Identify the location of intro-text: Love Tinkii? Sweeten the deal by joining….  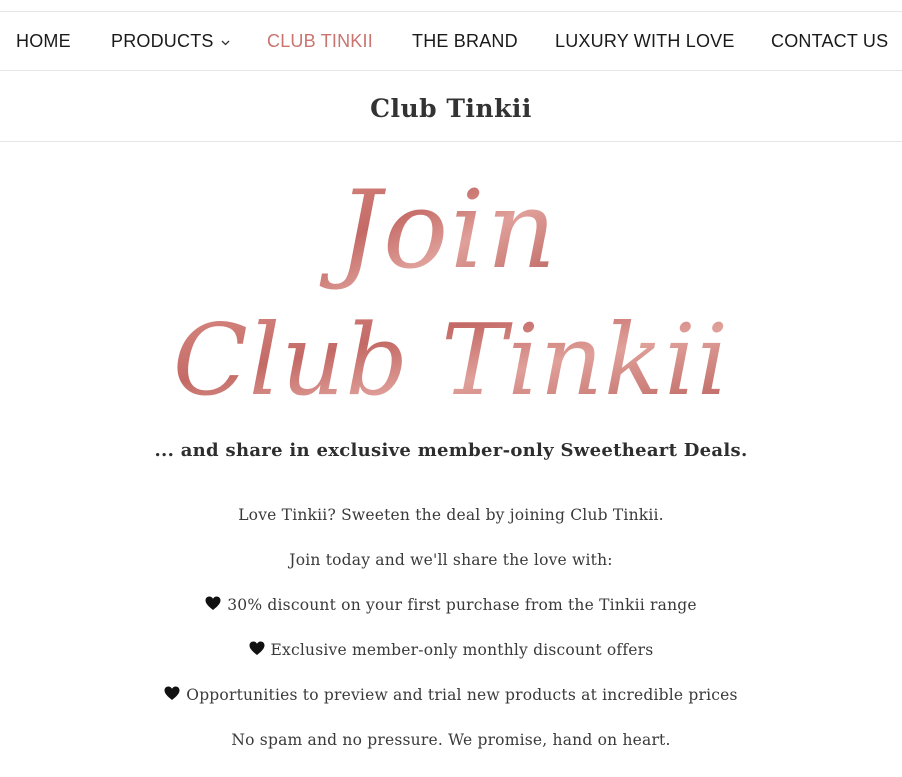
(451, 515).